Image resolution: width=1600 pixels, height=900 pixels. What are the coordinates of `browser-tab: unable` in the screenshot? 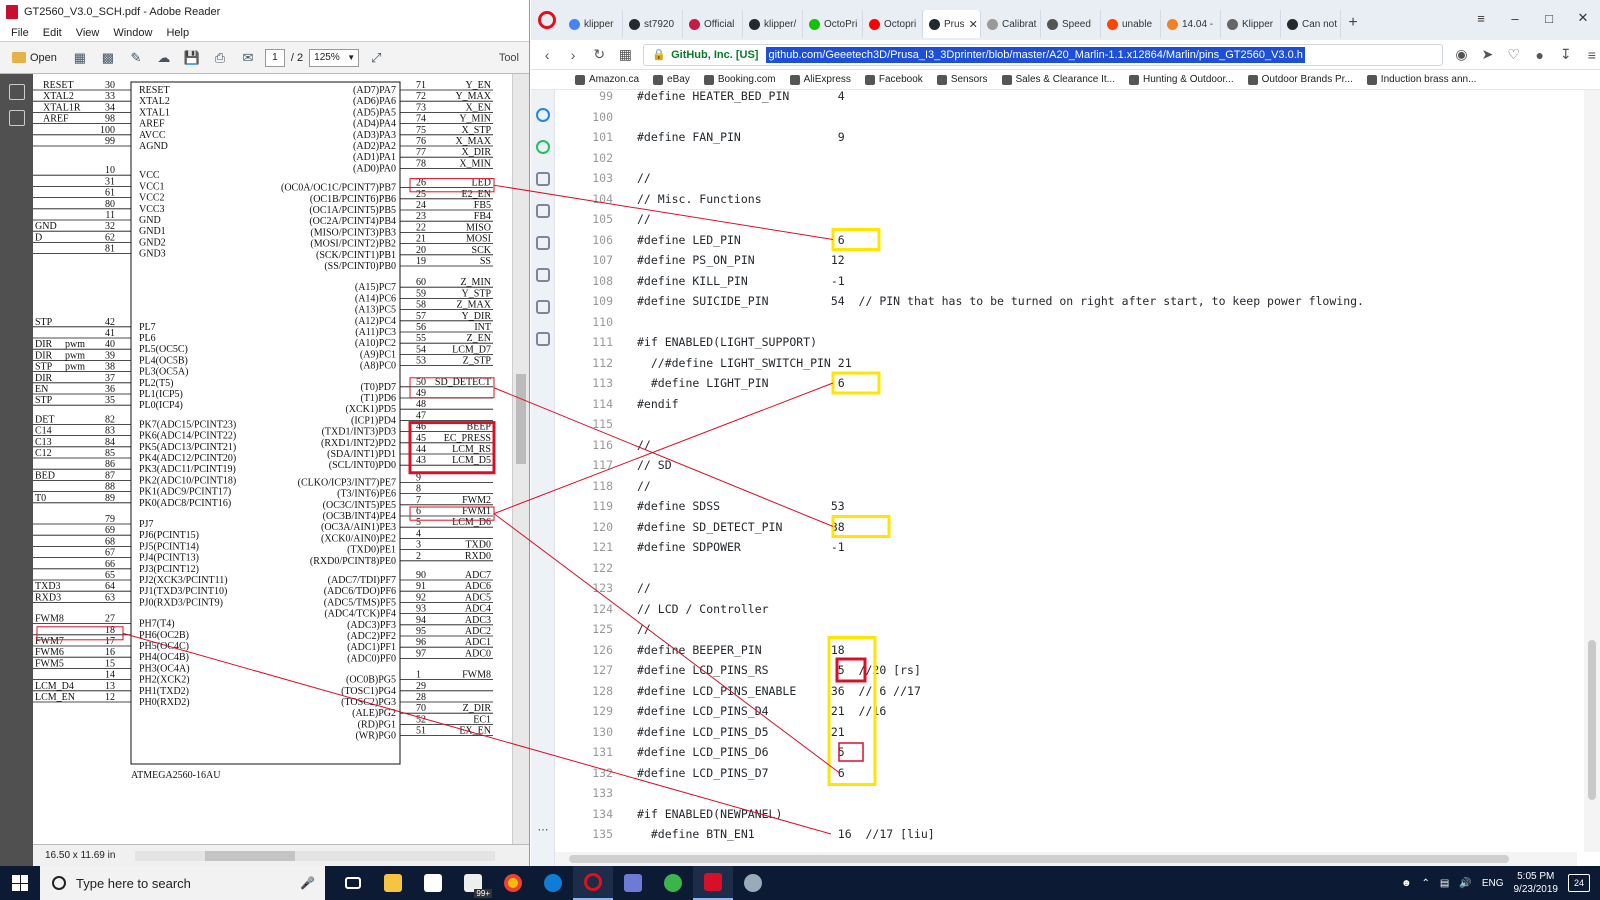 It's located at (1131, 24).